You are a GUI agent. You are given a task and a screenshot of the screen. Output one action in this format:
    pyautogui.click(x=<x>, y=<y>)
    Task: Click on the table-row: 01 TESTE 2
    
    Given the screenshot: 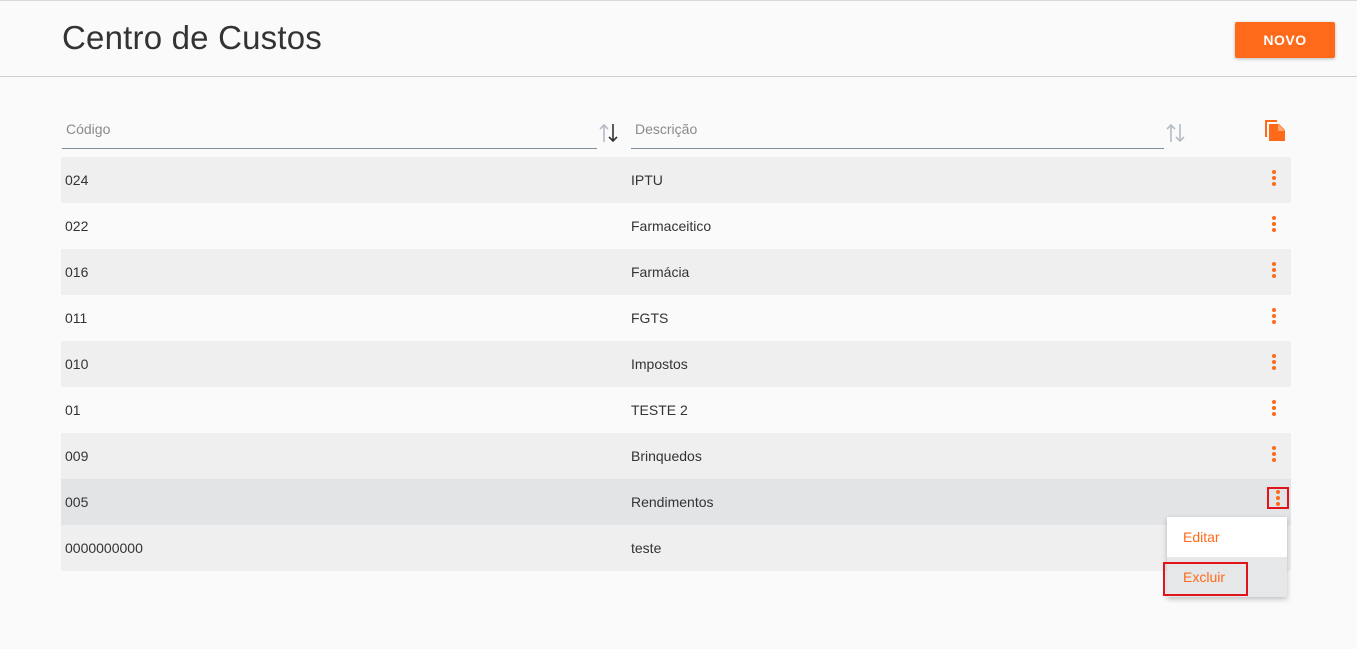 What is the action you would take?
    pyautogui.click(x=676, y=410)
    